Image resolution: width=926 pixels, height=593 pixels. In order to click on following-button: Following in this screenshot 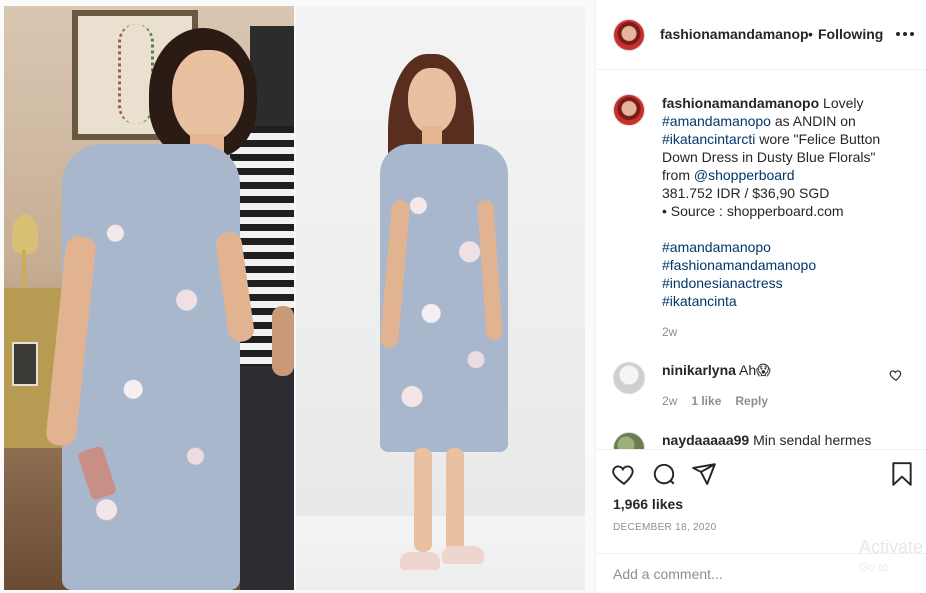, I will do `click(850, 34)`.